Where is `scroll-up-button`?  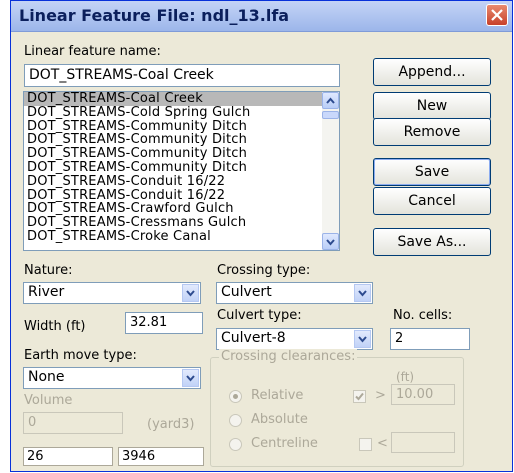 scroll-up-button is located at coordinates (330, 100).